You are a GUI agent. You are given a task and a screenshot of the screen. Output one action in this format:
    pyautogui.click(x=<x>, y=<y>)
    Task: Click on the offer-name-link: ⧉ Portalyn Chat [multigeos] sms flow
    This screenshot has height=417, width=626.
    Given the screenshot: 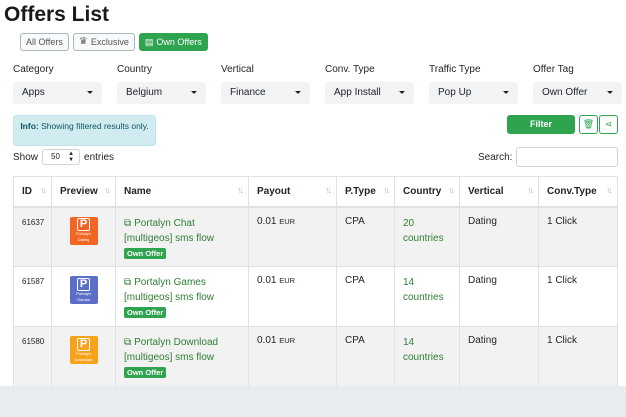 What is the action you would take?
    pyautogui.click(x=182, y=231)
    